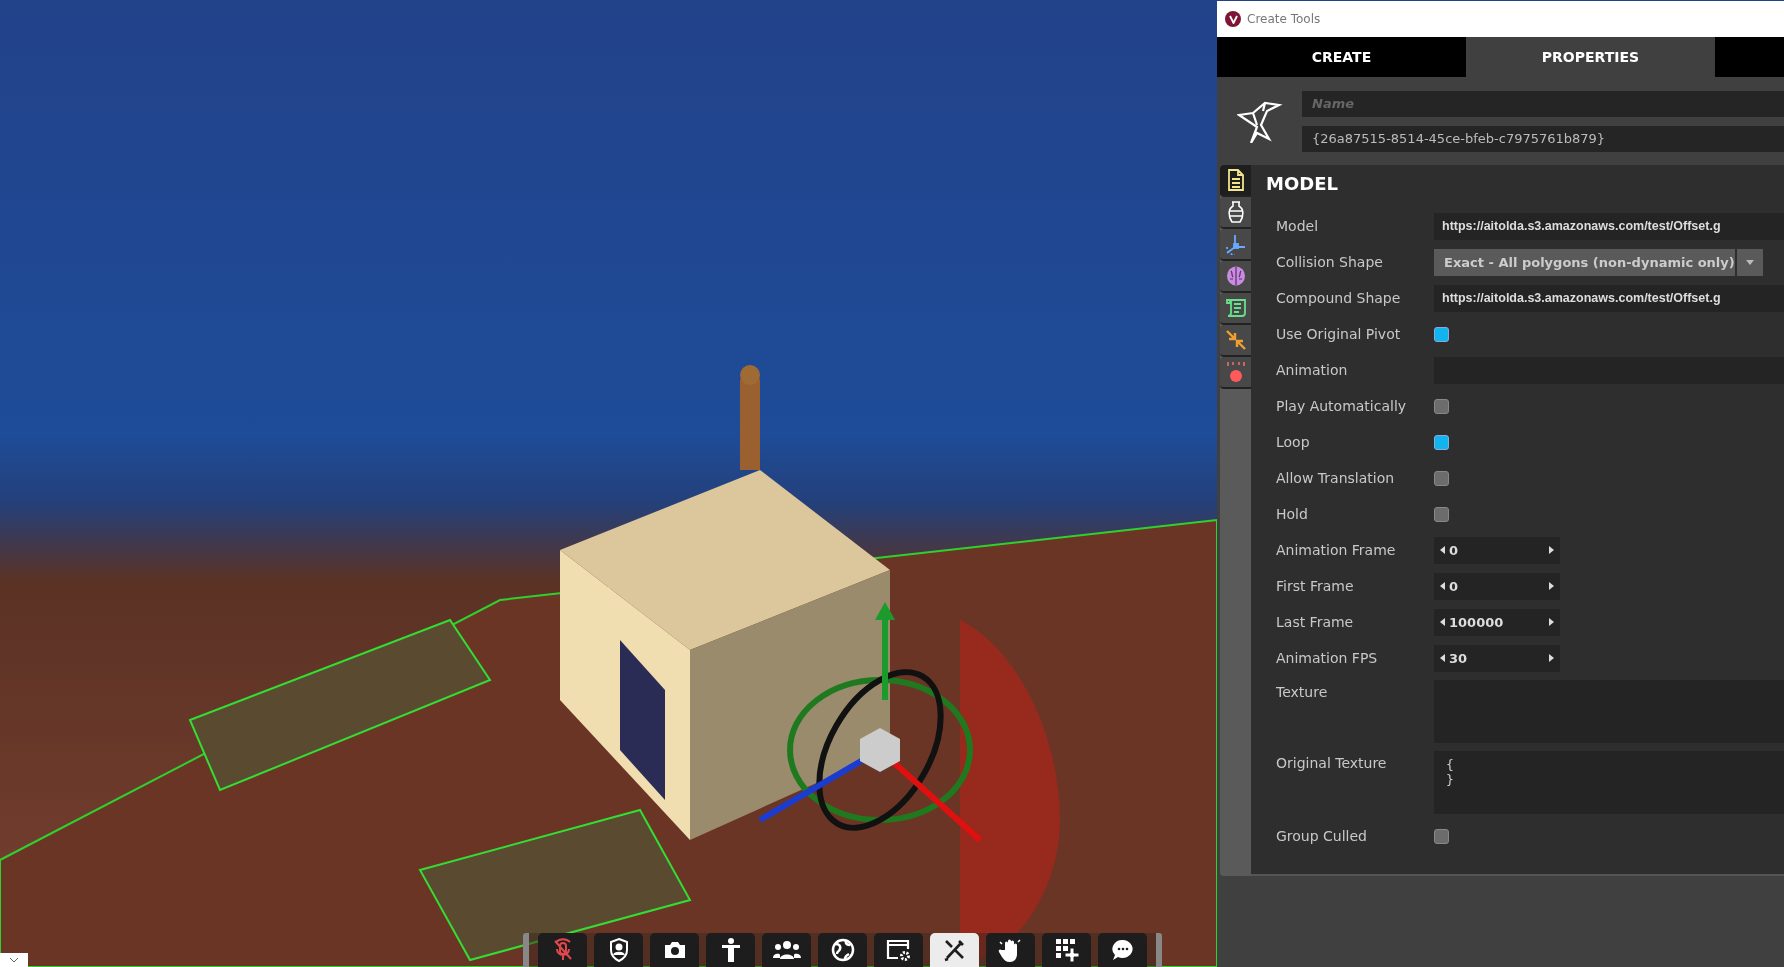 The image size is (1784, 967). What do you see at coordinates (1315, 586) in the screenshot?
I see `property-label: First Frame` at bounding box center [1315, 586].